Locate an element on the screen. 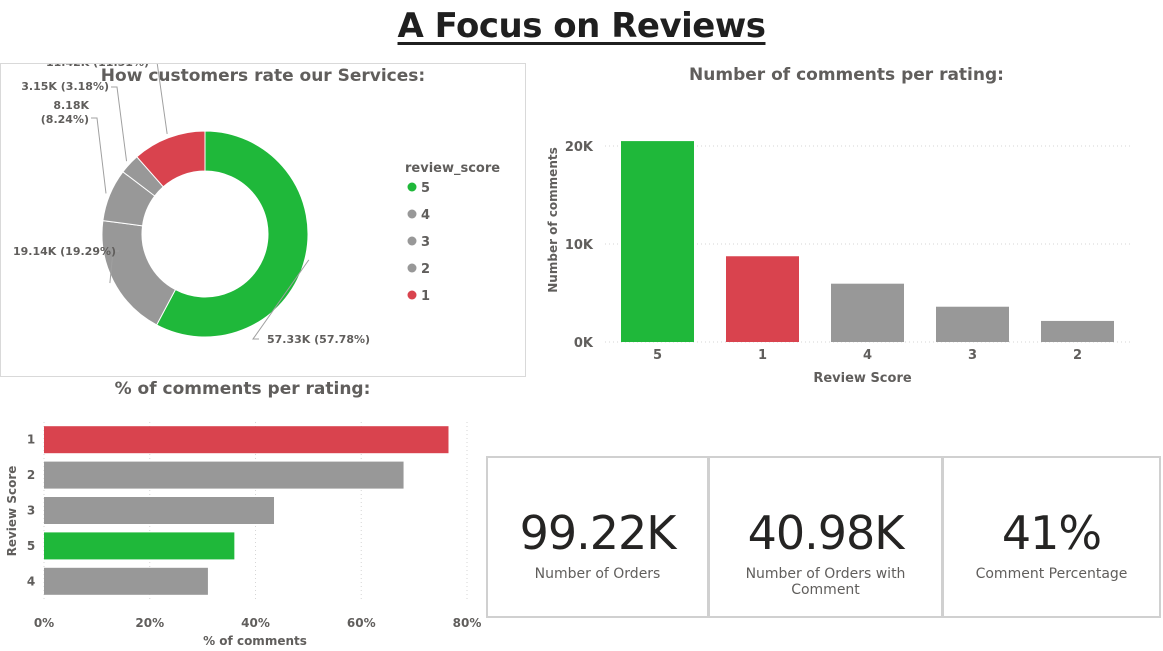 This screenshot has height=651, width=1163. donut-legend-label-1: 1 is located at coordinates (425, 296).